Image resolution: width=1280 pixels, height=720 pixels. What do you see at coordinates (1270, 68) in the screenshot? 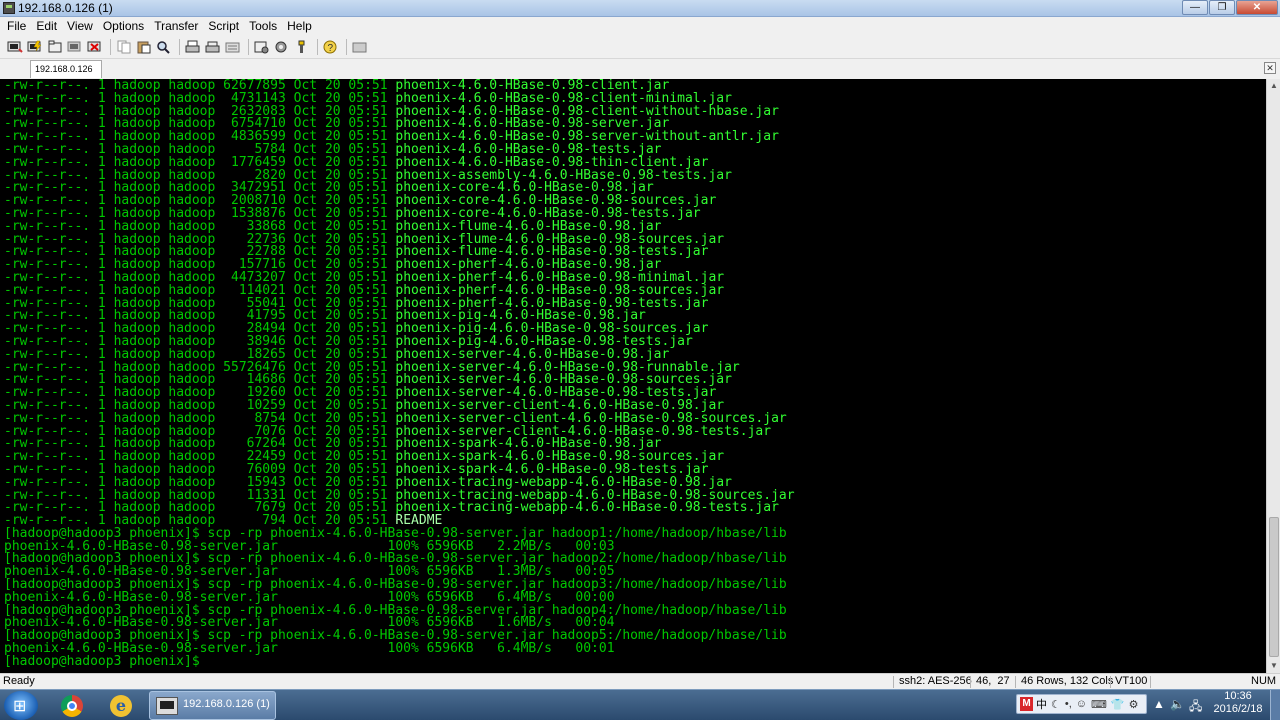
I see `tab-close-icon: ✕` at bounding box center [1270, 68].